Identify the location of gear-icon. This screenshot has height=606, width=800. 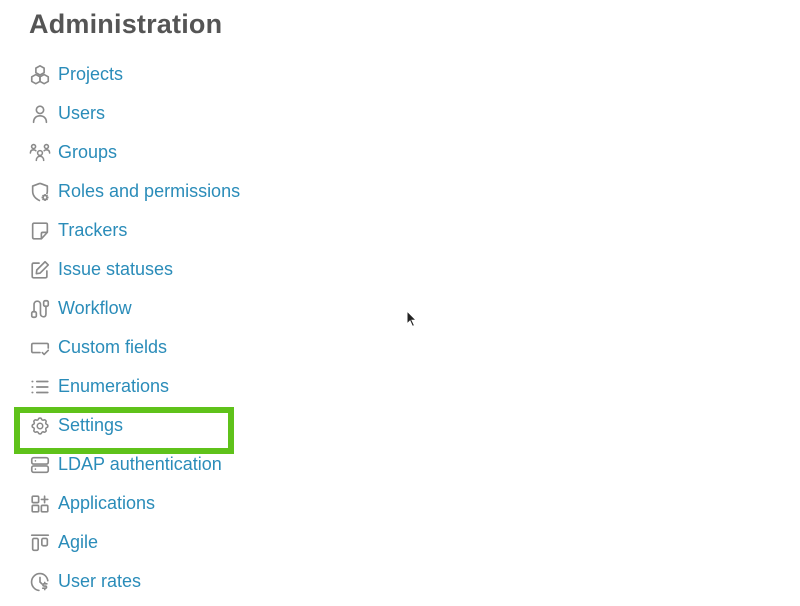
(40, 426).